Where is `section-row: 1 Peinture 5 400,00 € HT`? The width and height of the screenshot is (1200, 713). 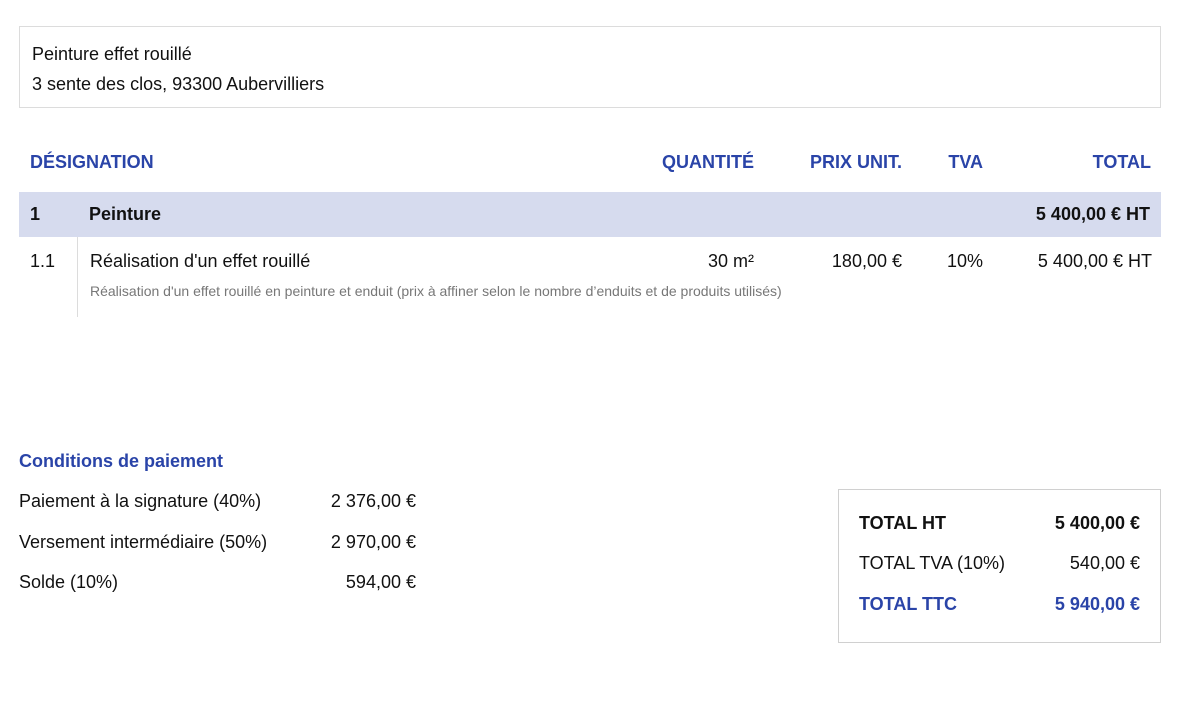
section-row: 1 Peinture 5 400,00 € HT is located at coordinates (590, 214).